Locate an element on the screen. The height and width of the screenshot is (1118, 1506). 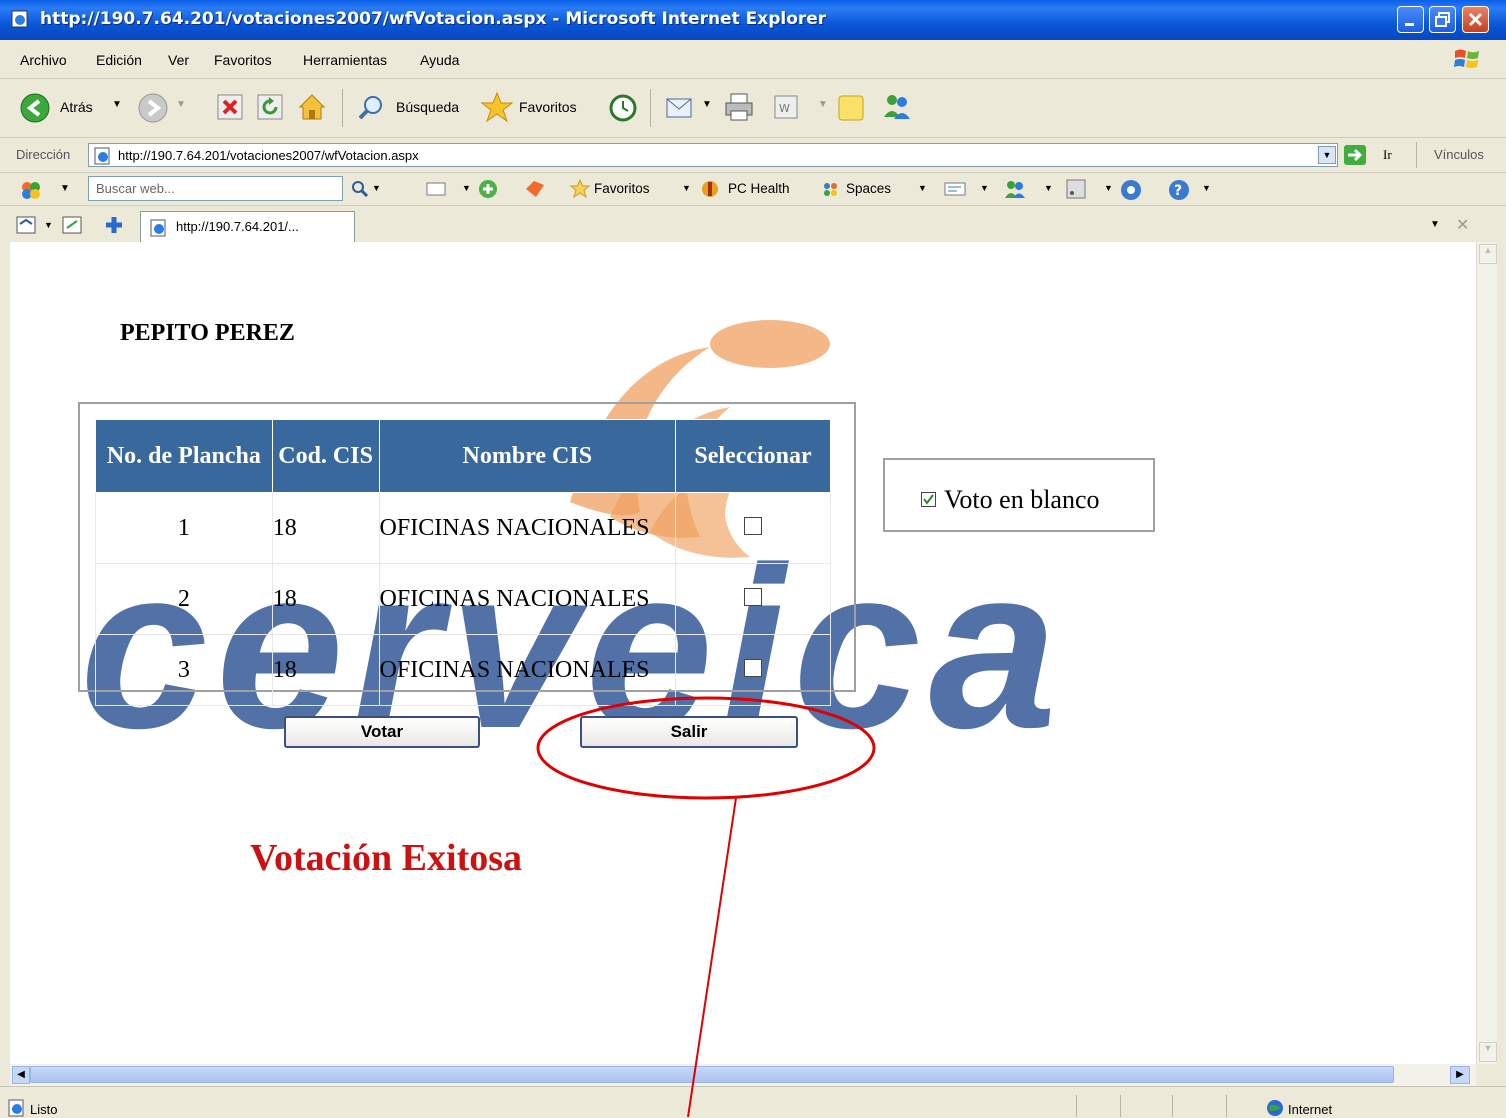
edit-dropdown-icon: ▼ is located at coordinates (823, 104).